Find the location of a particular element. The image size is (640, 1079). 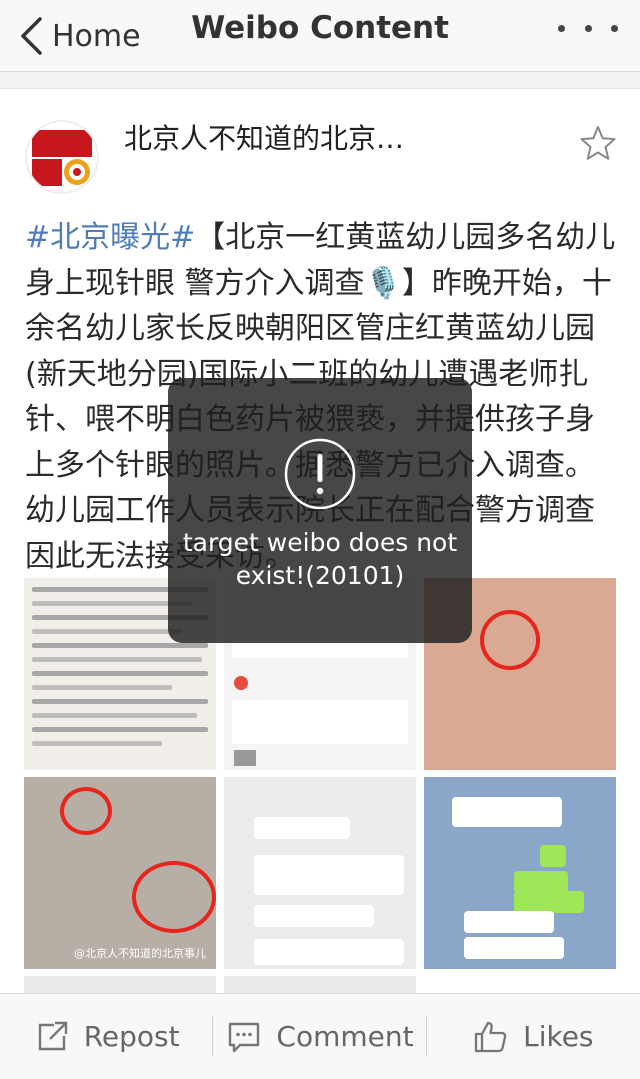

action-toolbar: Repost Comment Likes is located at coordinates (320, 1036).